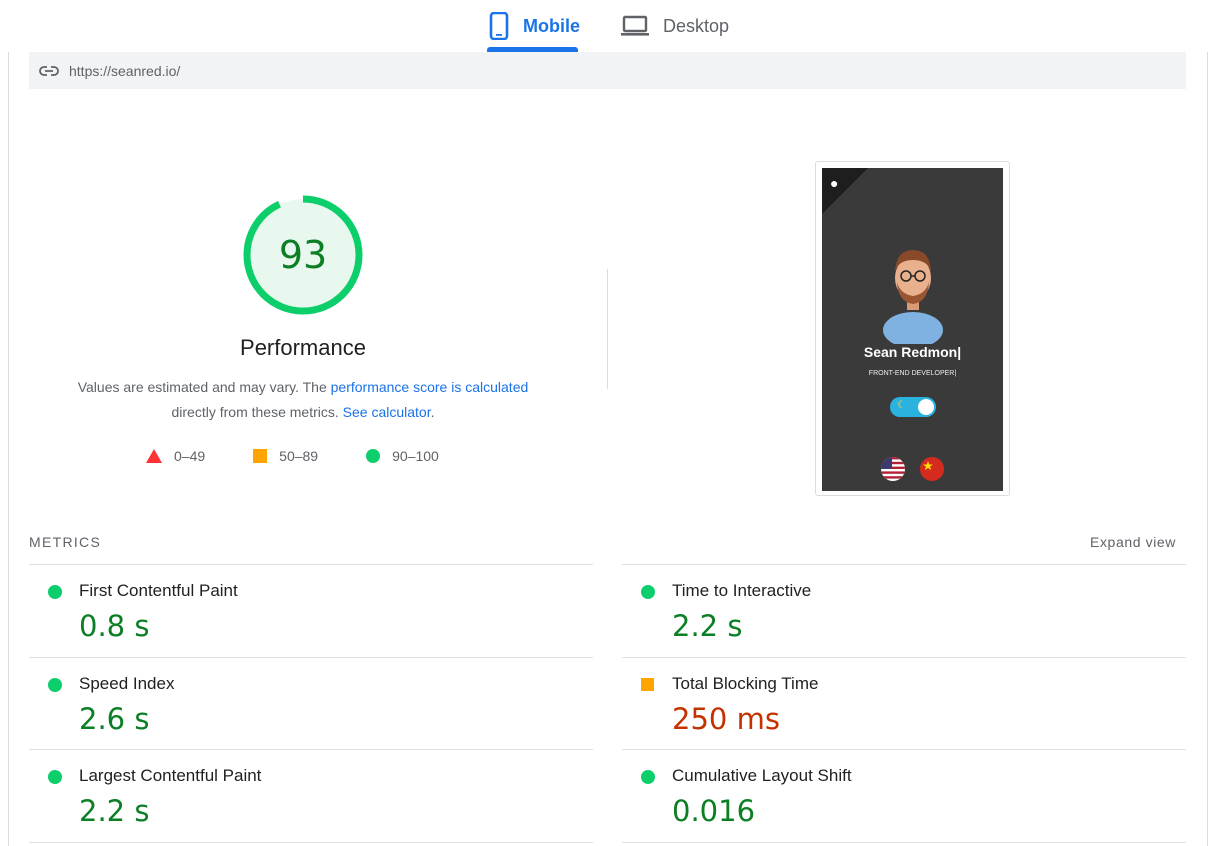 Image resolution: width=1215 pixels, height=846 pixels. I want to click on final-screenshot: ● Sean Redmon| FRONT-END DEVELOPER| ☾, so click(912, 328).